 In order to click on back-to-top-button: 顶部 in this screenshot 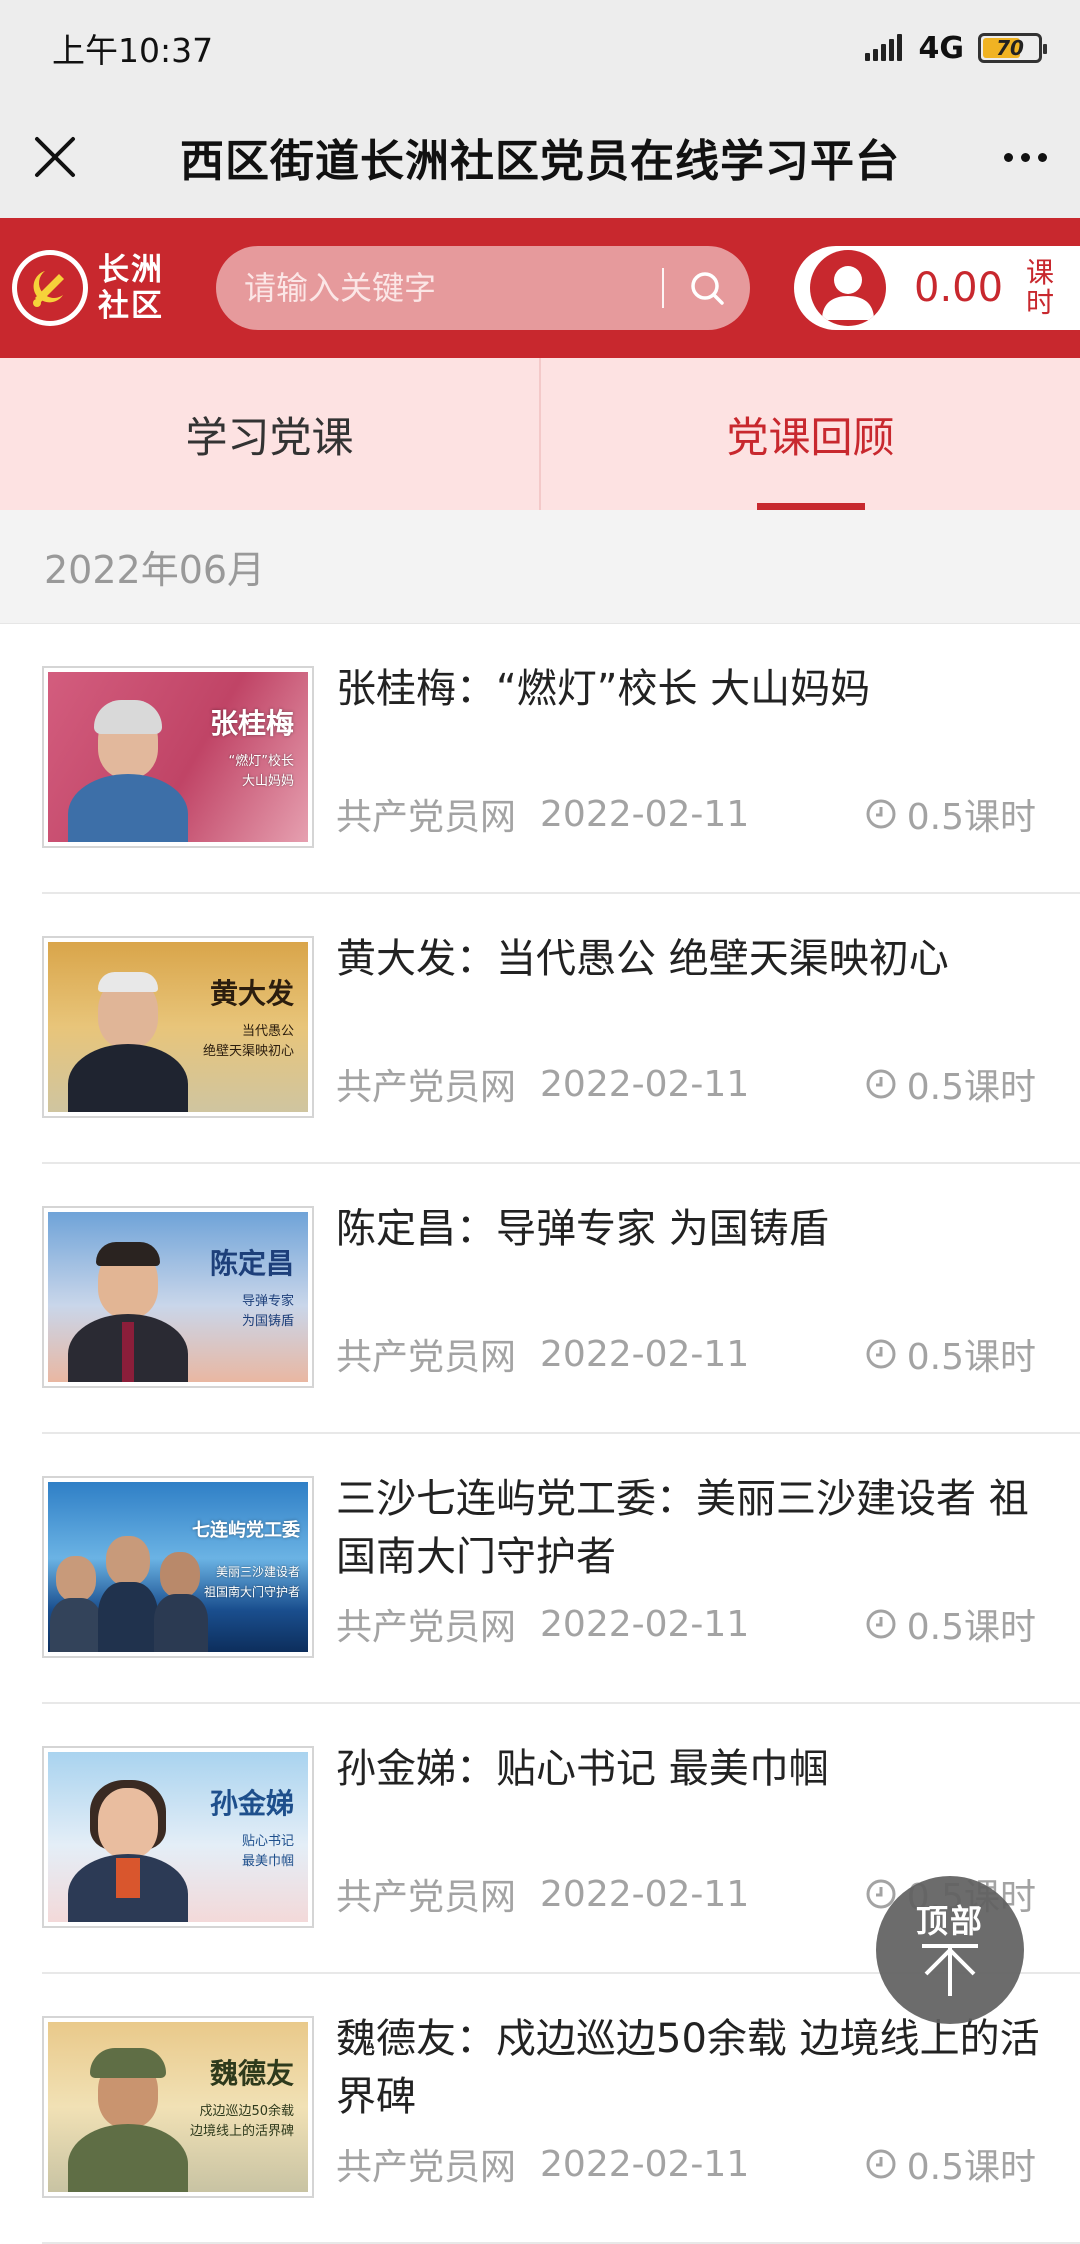, I will do `click(950, 1950)`.